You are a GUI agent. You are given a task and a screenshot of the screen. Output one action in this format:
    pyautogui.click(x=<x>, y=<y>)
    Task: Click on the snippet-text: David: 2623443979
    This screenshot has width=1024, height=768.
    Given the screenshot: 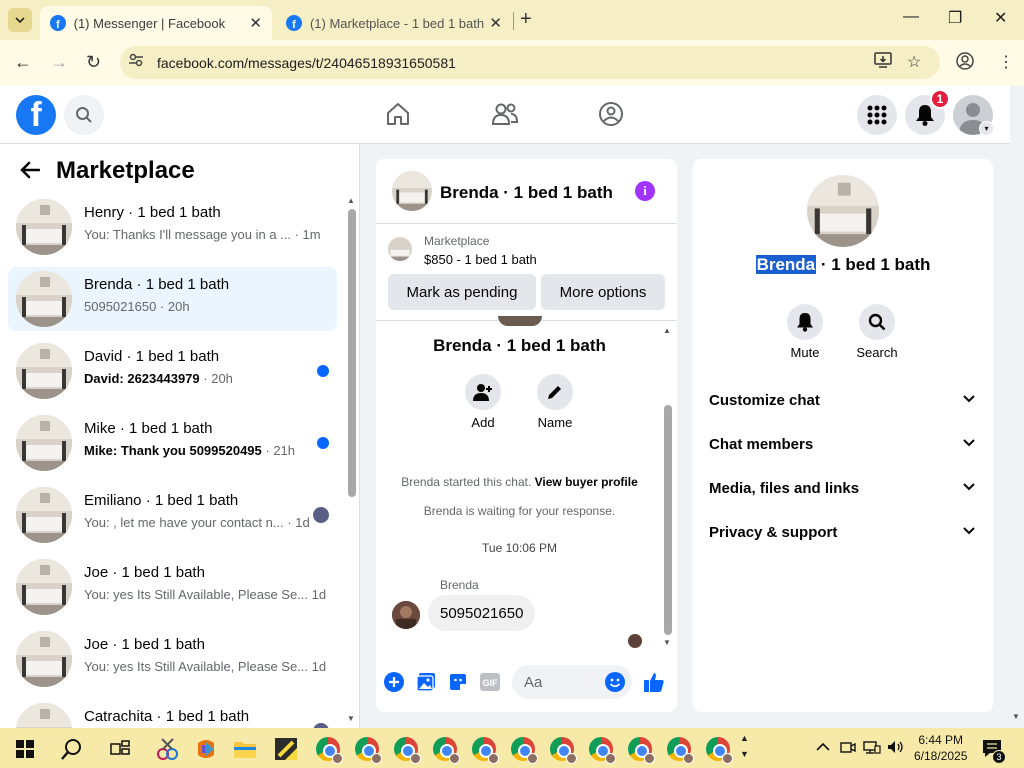 What is the action you would take?
    pyautogui.click(x=142, y=378)
    